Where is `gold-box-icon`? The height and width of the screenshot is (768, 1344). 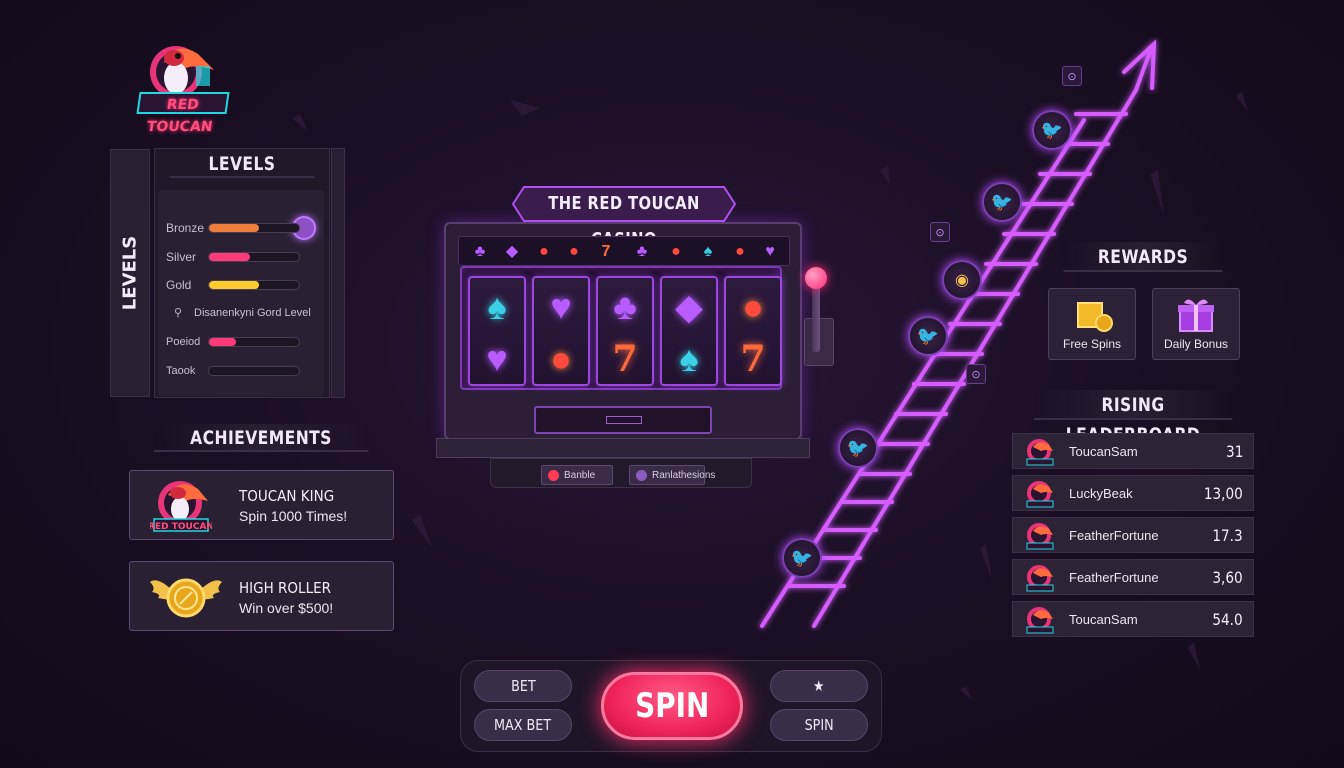
gold-box-icon is located at coordinates (1092, 315).